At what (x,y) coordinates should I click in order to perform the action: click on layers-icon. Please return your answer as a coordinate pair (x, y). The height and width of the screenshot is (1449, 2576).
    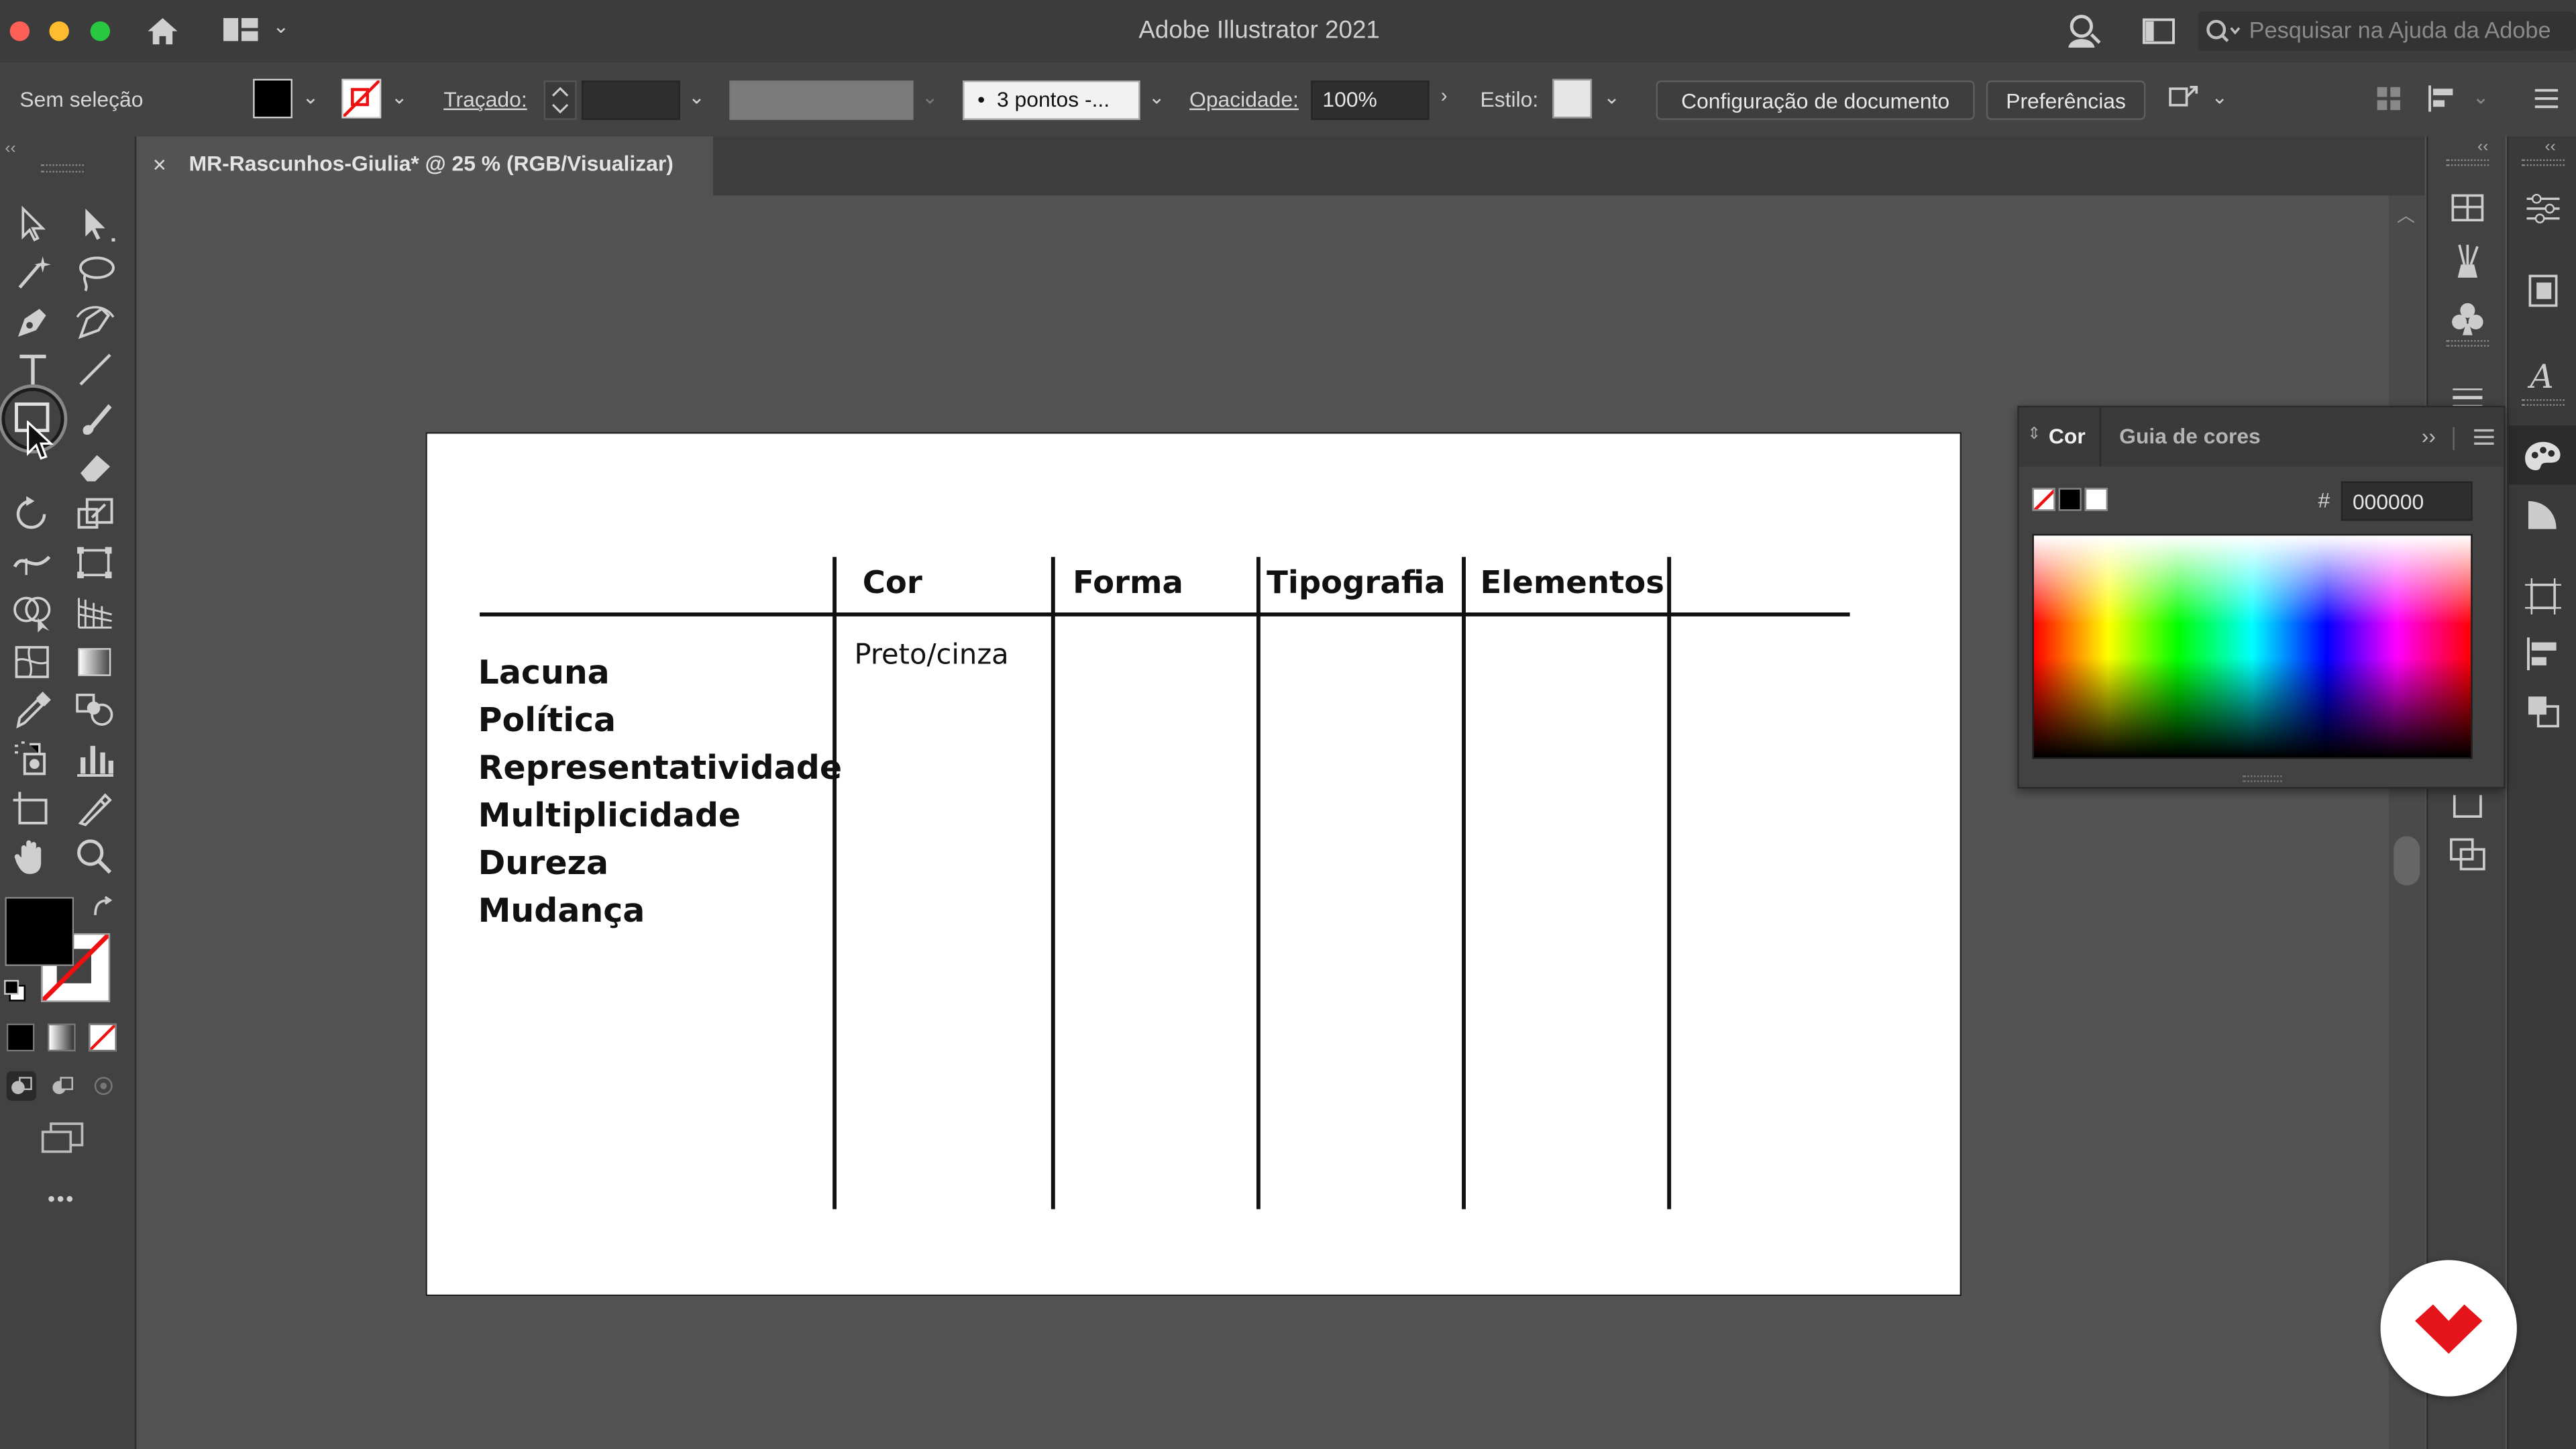
    Looking at the image, I should click on (2543, 291).